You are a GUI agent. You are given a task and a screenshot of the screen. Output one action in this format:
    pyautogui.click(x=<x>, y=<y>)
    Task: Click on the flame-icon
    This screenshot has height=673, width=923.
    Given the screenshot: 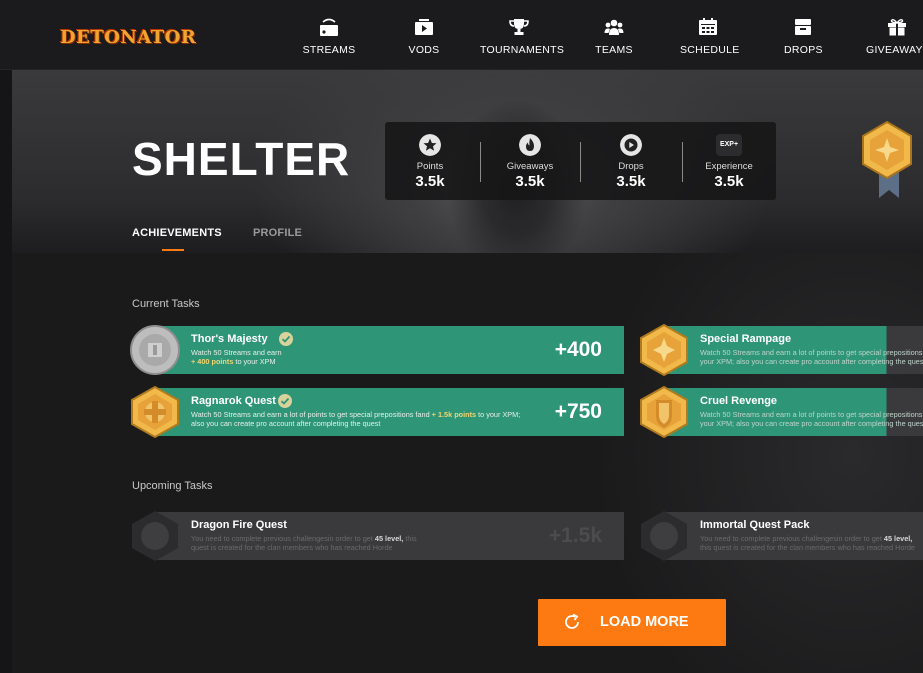 What is the action you would take?
    pyautogui.click(x=530, y=145)
    